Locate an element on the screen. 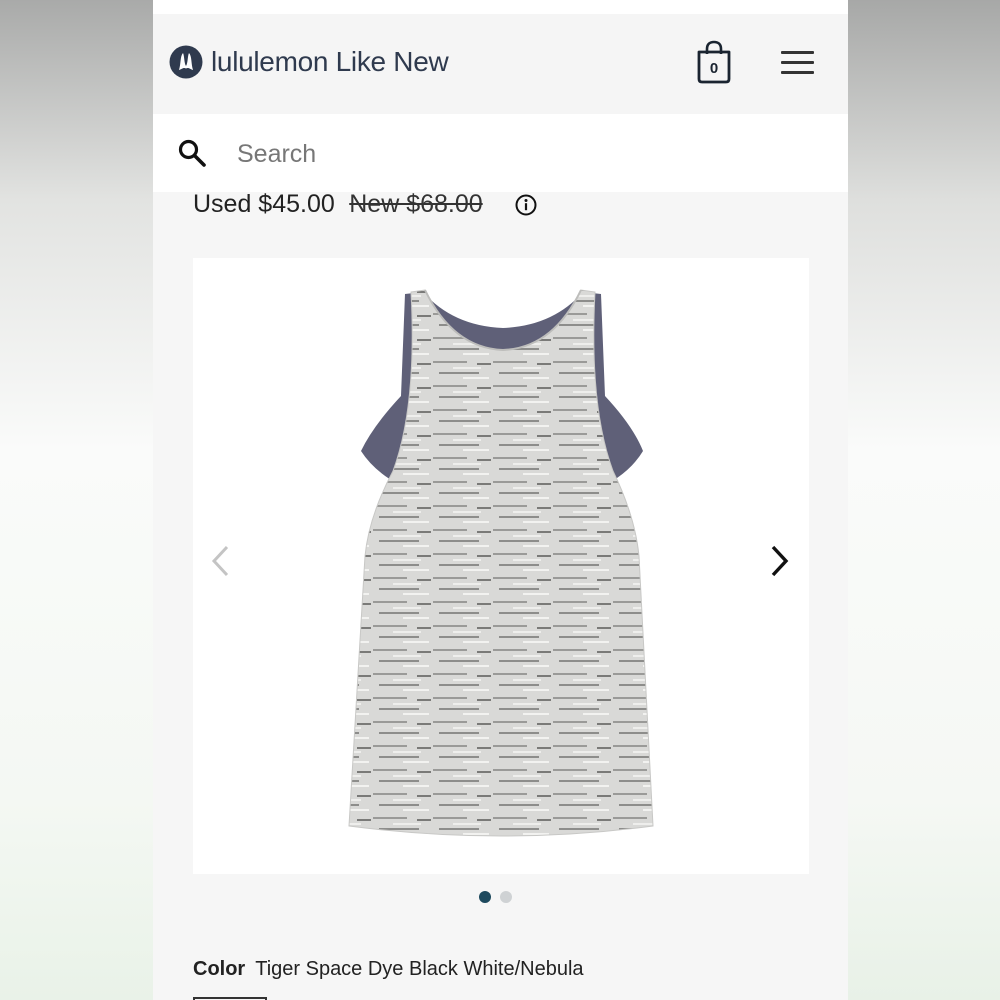 Image resolution: width=1000 pixels, height=1000 pixels. chevron-right-icon is located at coordinates (779, 561).